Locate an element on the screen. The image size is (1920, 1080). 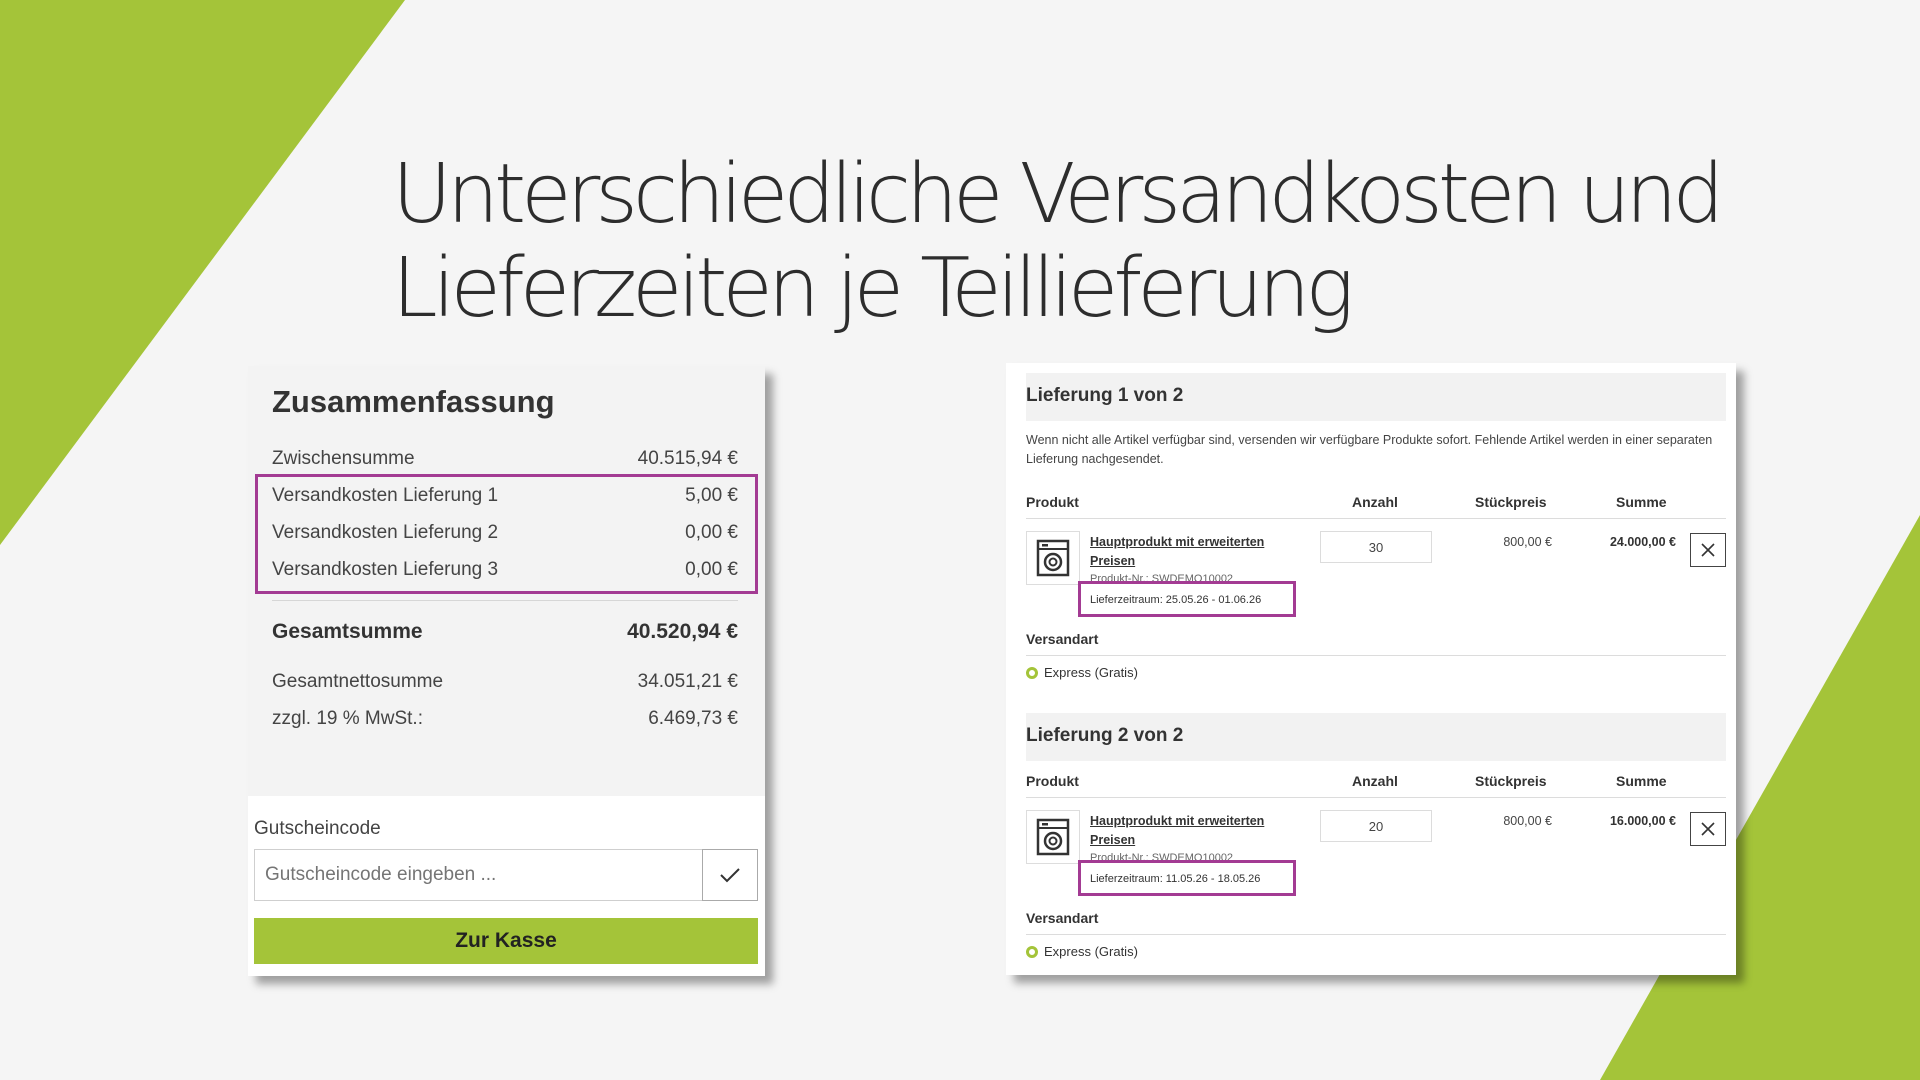
shipping-costs-highlight is located at coordinates (506, 534).